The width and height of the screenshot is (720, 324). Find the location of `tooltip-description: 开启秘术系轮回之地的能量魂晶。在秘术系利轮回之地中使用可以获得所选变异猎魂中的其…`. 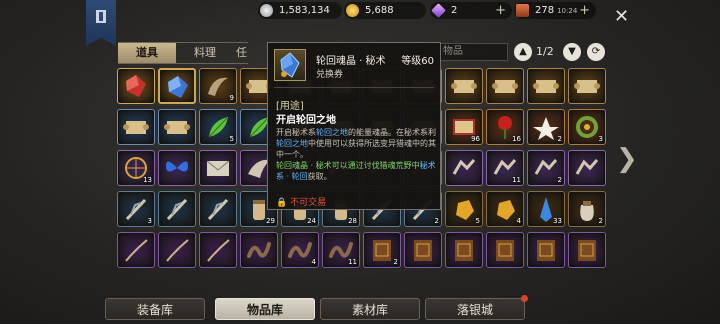

tooltip-description: 开启秘术系轮回之地的能量魂晶。在秘术系利轮回之地中使用可以获得所选变异猎魂中的其… is located at coordinates (356, 154).